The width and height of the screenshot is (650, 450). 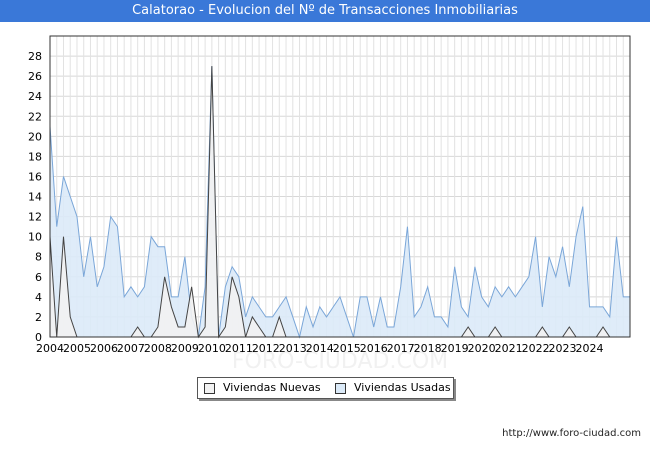 What do you see at coordinates (35, 176) in the screenshot?
I see `y-tick-label: 16` at bounding box center [35, 176].